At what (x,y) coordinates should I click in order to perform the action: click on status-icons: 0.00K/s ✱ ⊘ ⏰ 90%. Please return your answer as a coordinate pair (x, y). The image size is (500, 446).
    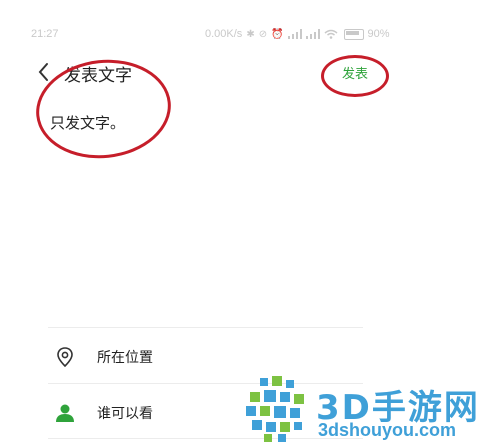
    Looking at the image, I should click on (297, 34).